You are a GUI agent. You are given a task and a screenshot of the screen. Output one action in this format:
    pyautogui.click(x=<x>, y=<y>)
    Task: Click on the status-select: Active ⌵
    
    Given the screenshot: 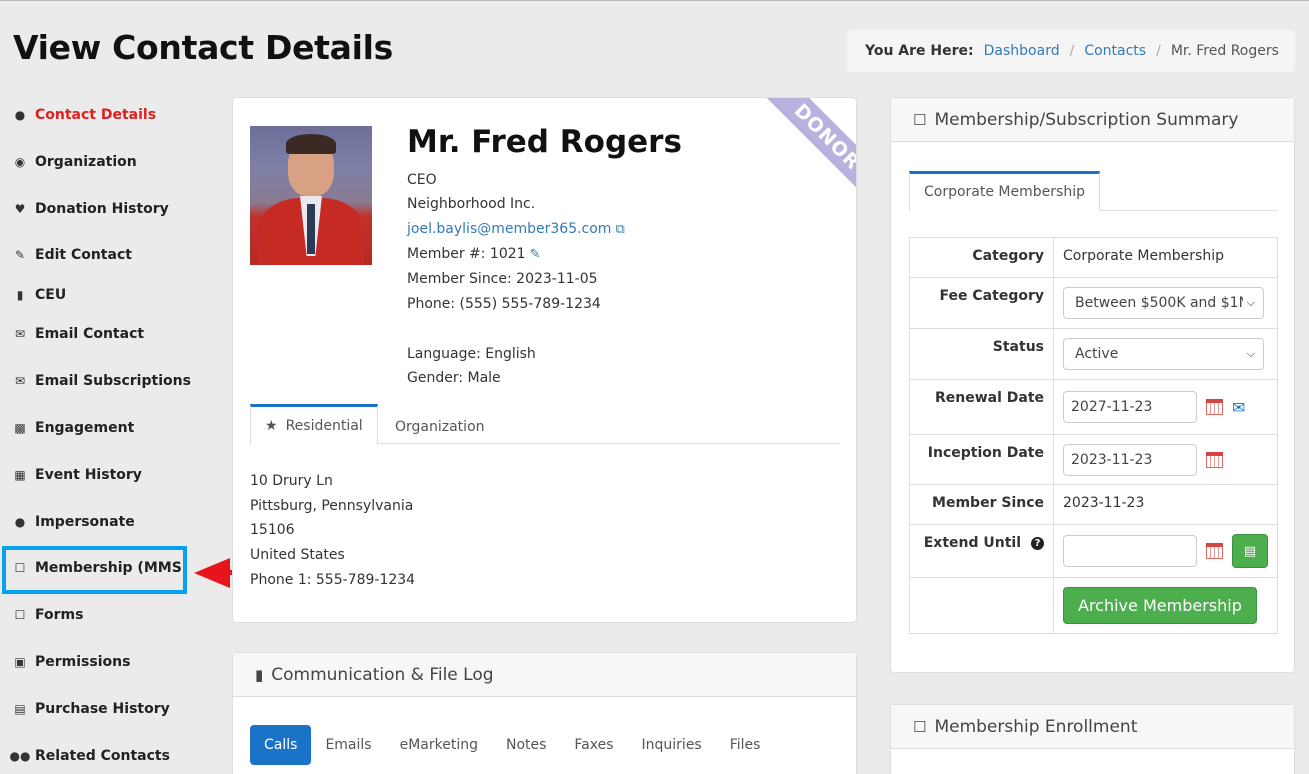 What is the action you would take?
    pyautogui.click(x=1163, y=354)
    